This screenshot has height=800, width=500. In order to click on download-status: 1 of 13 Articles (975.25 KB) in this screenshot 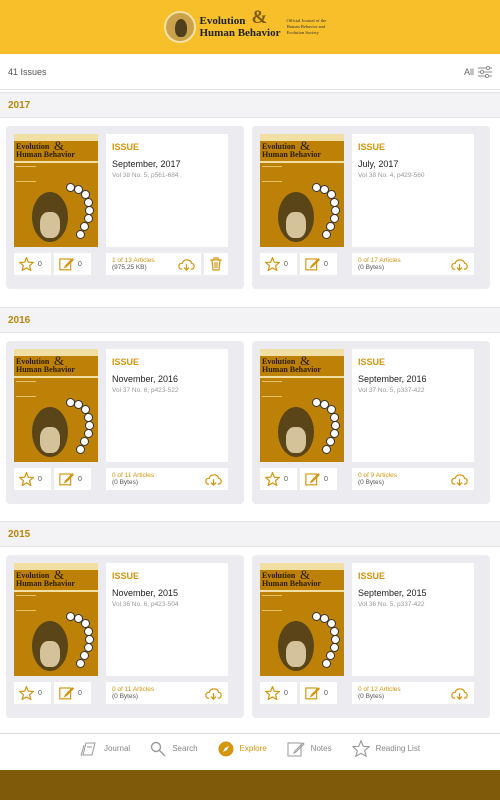, I will do `click(133, 264)`.